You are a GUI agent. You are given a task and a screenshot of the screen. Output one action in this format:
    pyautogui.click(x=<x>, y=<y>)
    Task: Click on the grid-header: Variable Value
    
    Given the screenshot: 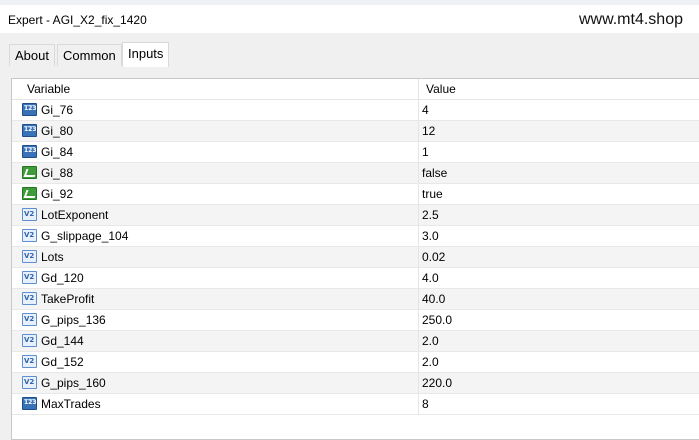 What is the action you would take?
    pyautogui.click(x=355, y=89)
    